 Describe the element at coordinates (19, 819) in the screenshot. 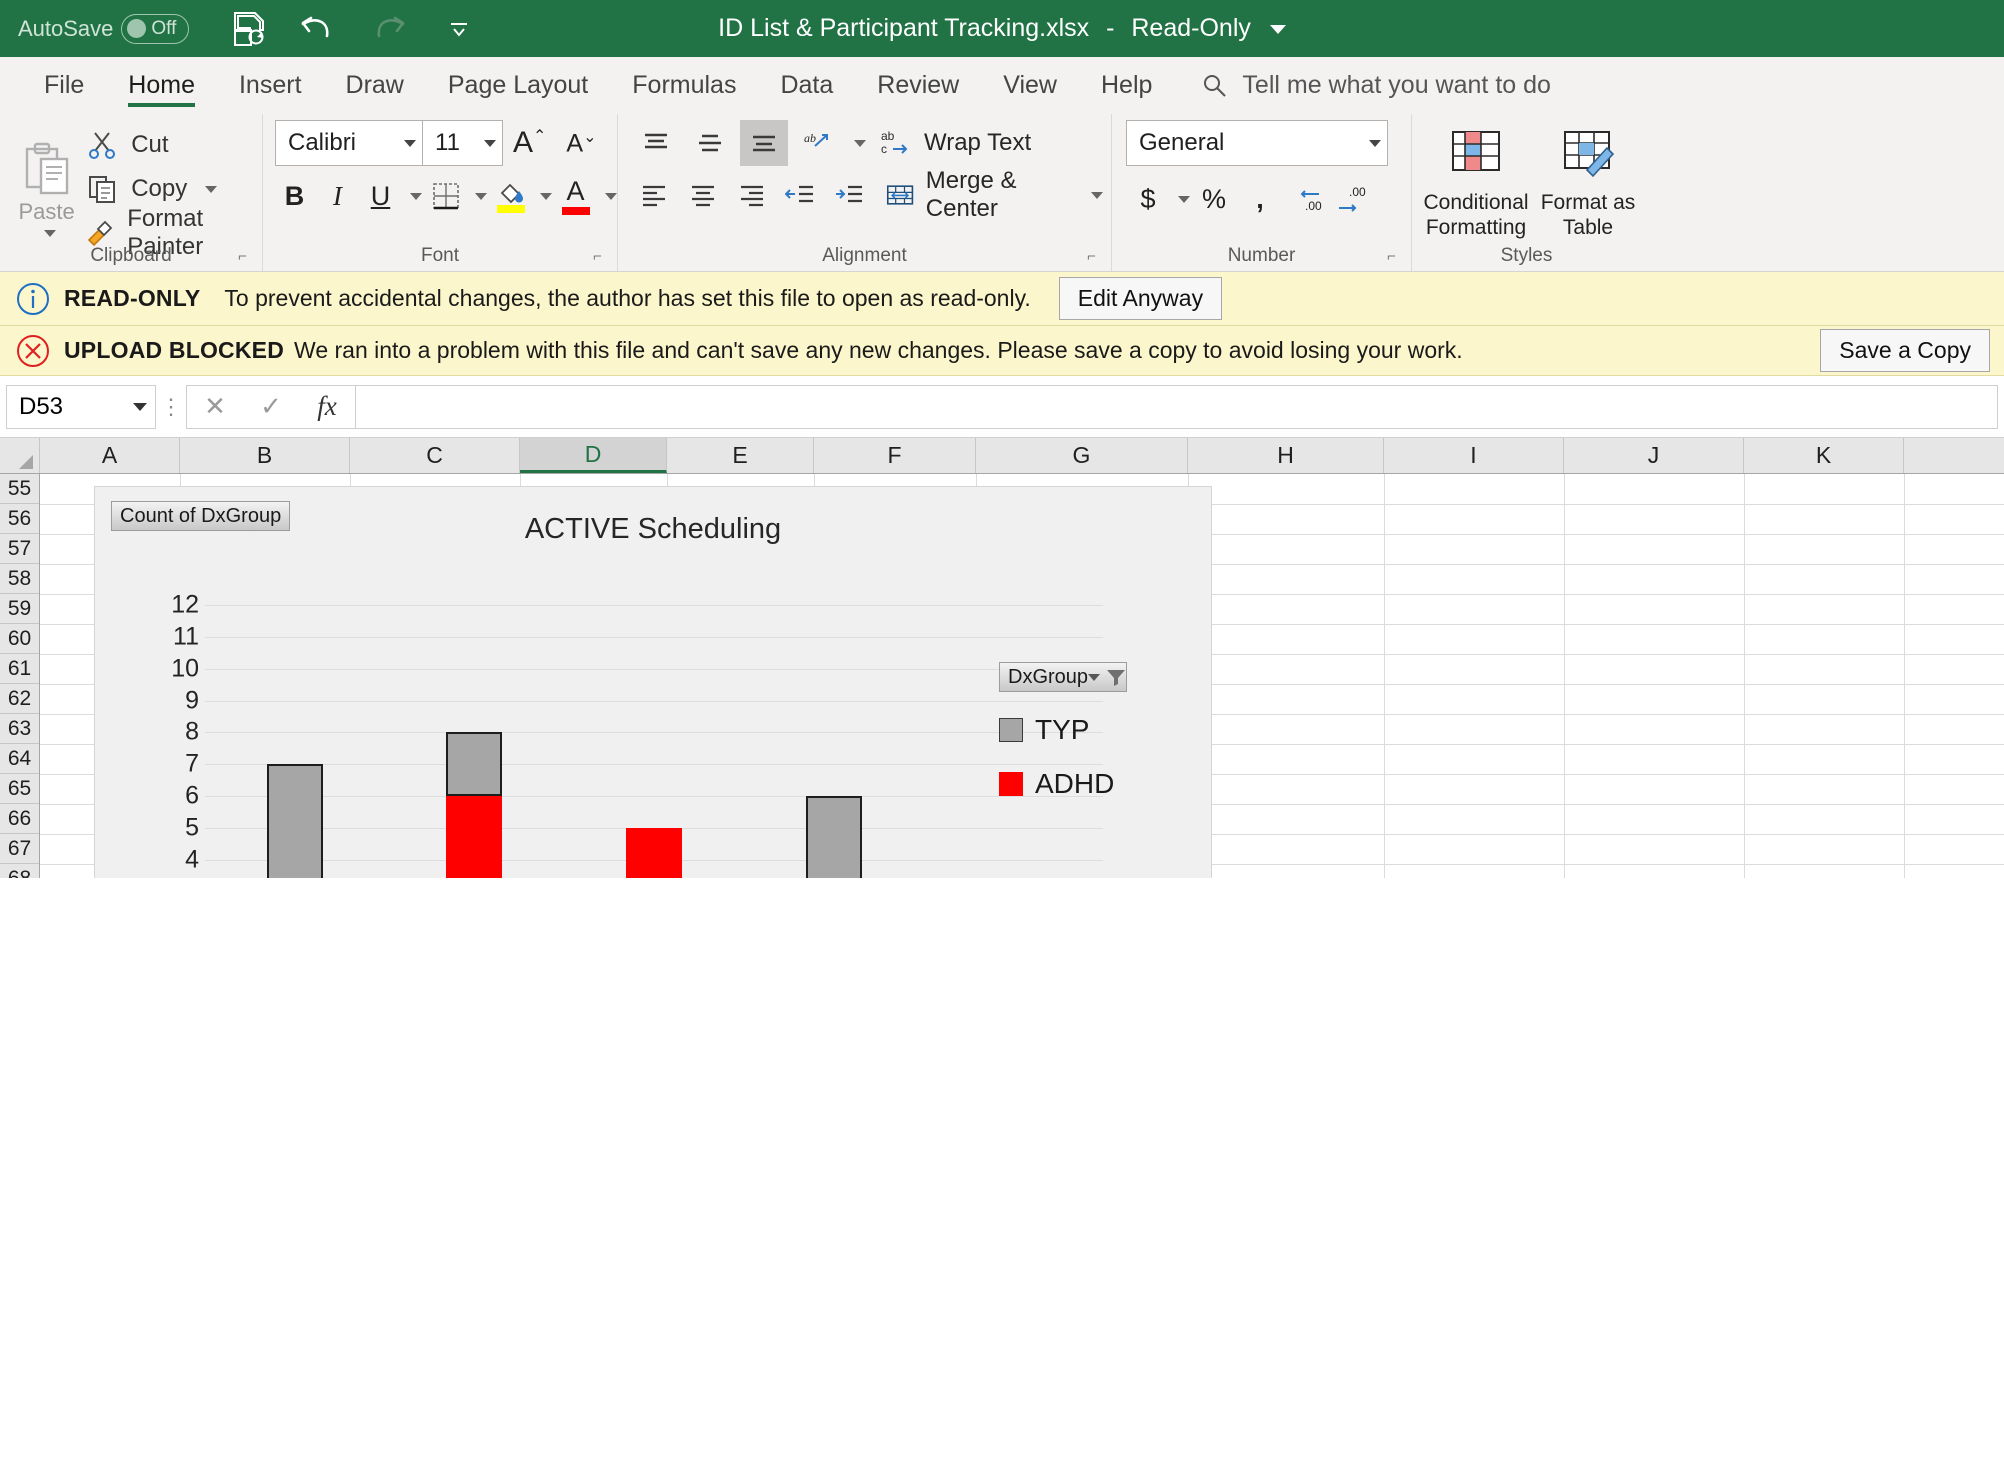

I see `row-header-66: 66` at that location.